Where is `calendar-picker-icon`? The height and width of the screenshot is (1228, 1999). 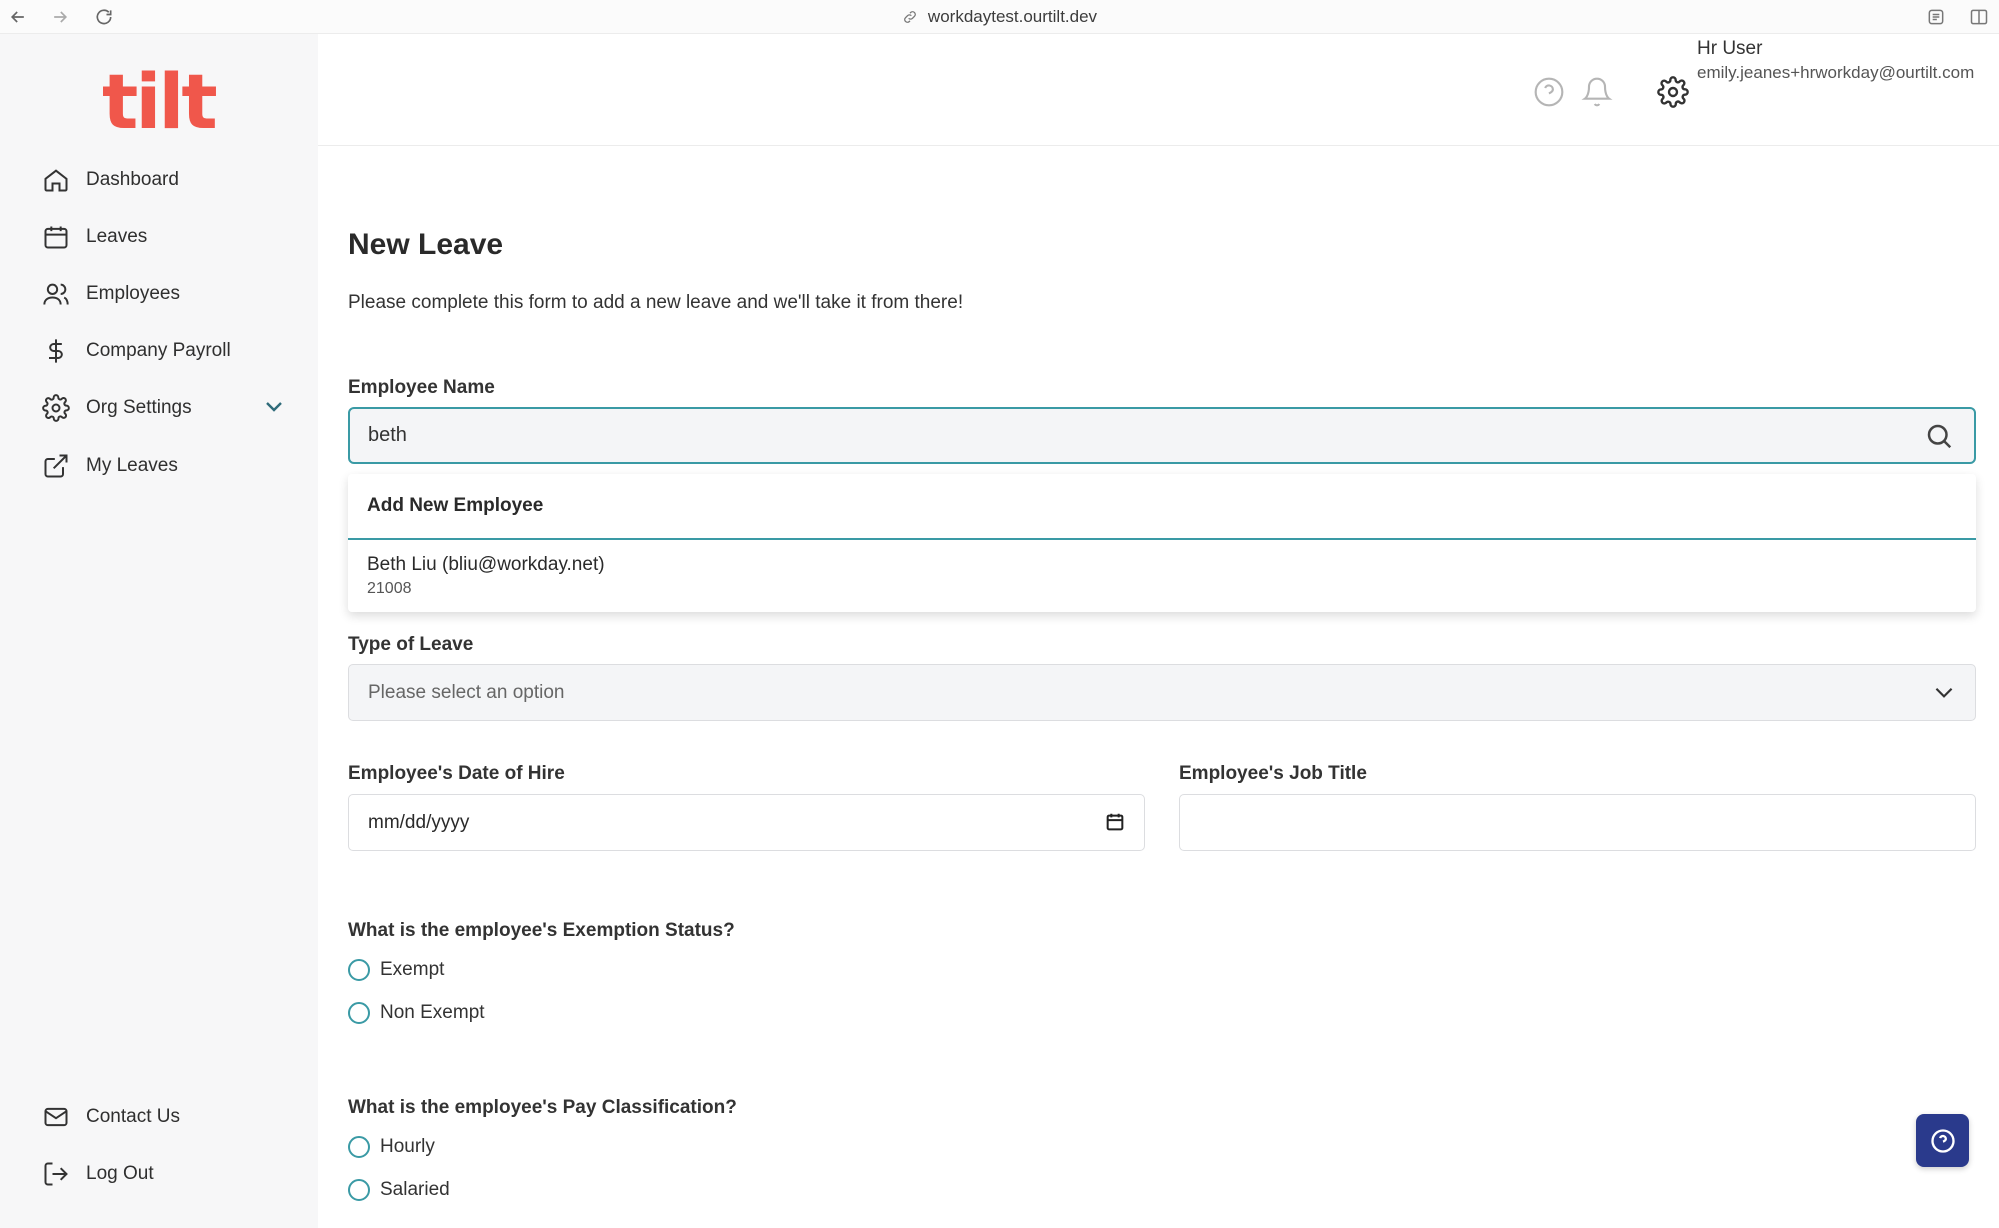 calendar-picker-icon is located at coordinates (1115, 822).